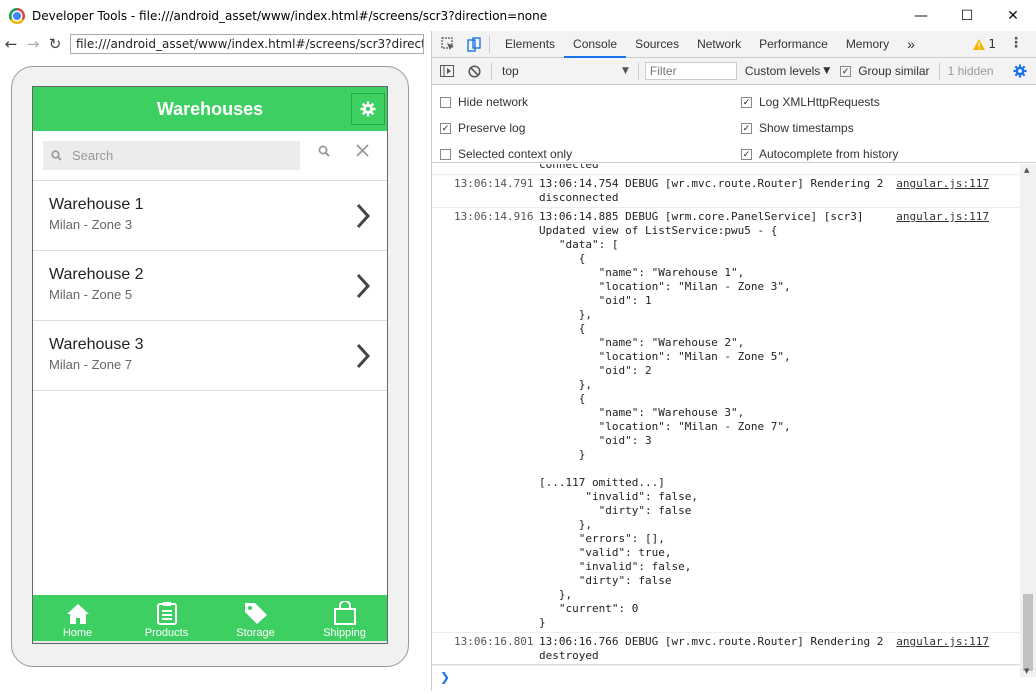  What do you see at coordinates (984, 44) in the screenshot?
I see `warning-counter: 1` at bounding box center [984, 44].